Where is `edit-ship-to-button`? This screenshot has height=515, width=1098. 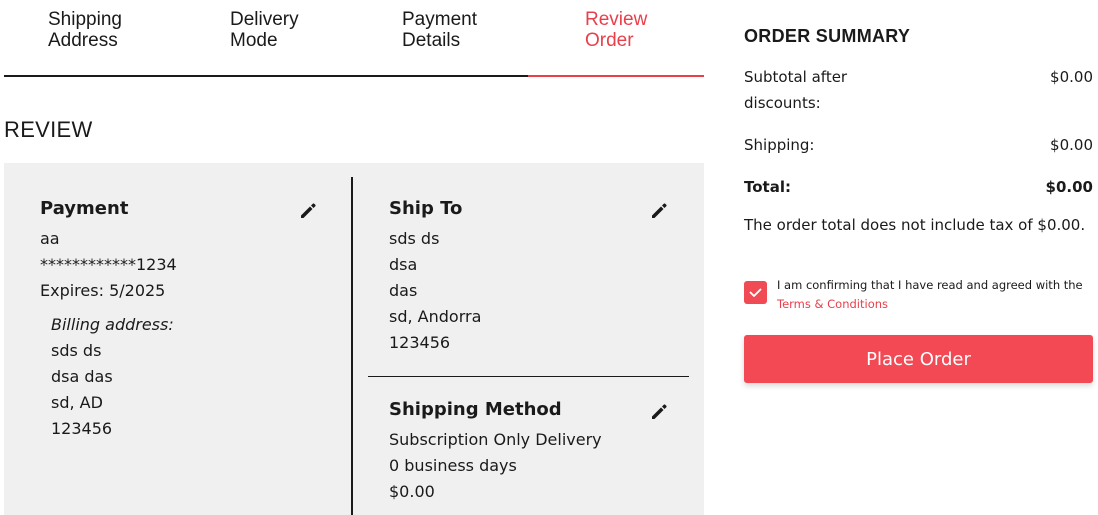 edit-ship-to-button is located at coordinates (659, 211).